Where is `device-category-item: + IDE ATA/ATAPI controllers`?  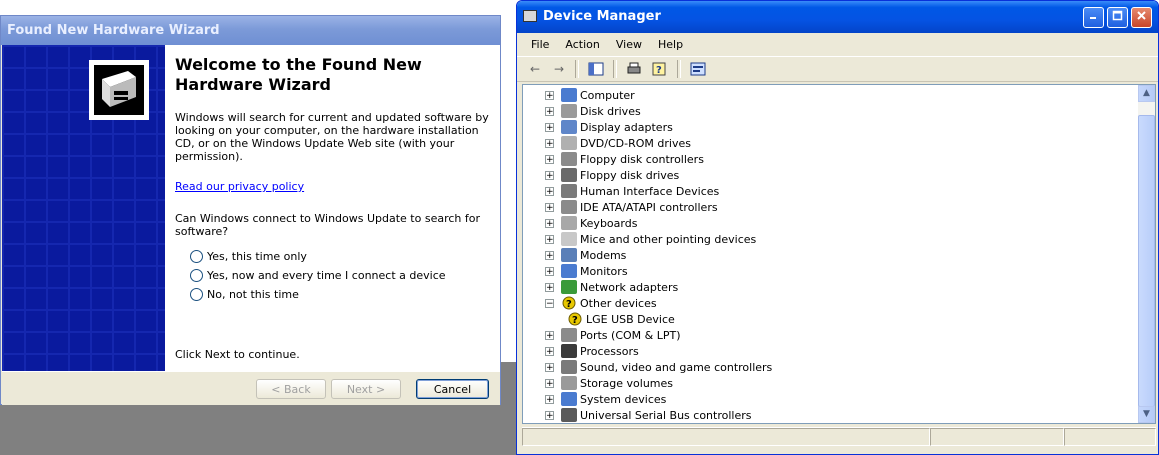 device-category-item: + IDE ATA/ATAPI controllers is located at coordinates (631, 207).